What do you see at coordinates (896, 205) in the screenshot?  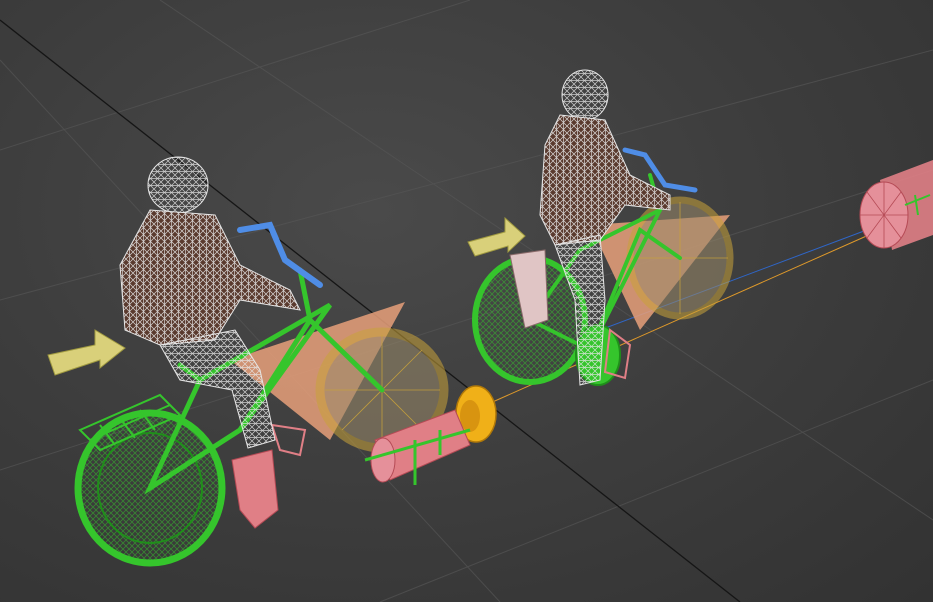 I see `wheel-rig-helper` at bounding box center [896, 205].